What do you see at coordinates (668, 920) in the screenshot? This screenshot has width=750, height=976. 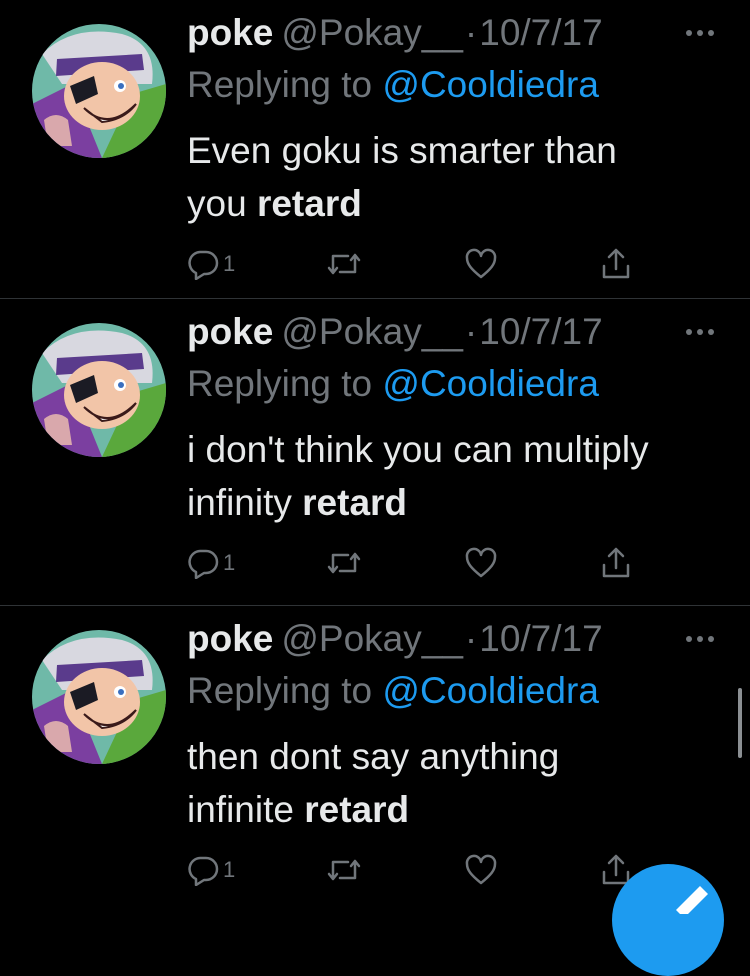 I see `compose-button` at bounding box center [668, 920].